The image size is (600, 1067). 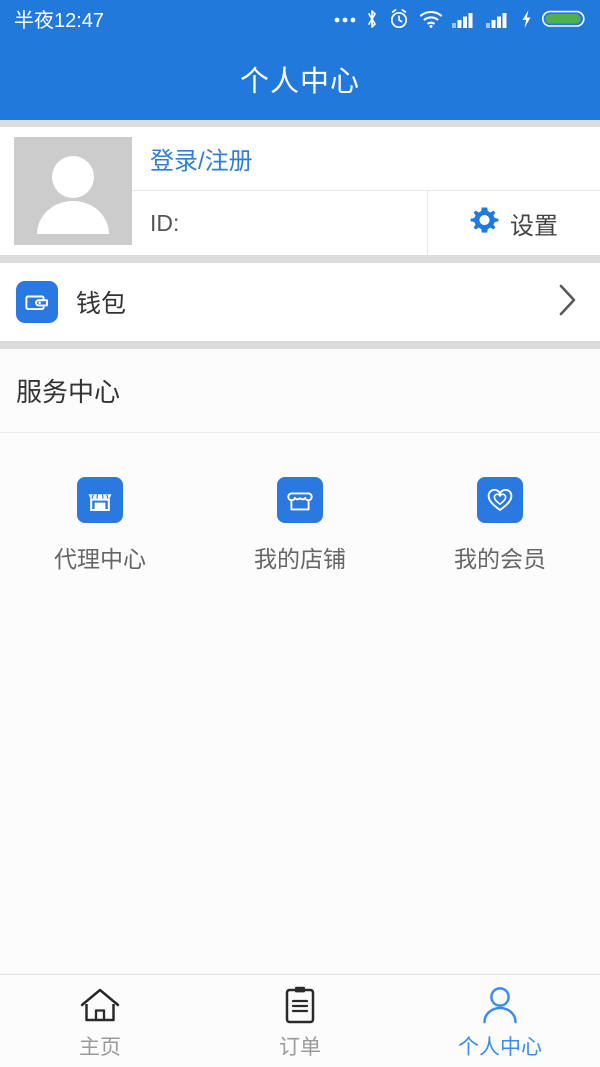 I want to click on service-item-label: 代理中心, so click(x=100, y=559).